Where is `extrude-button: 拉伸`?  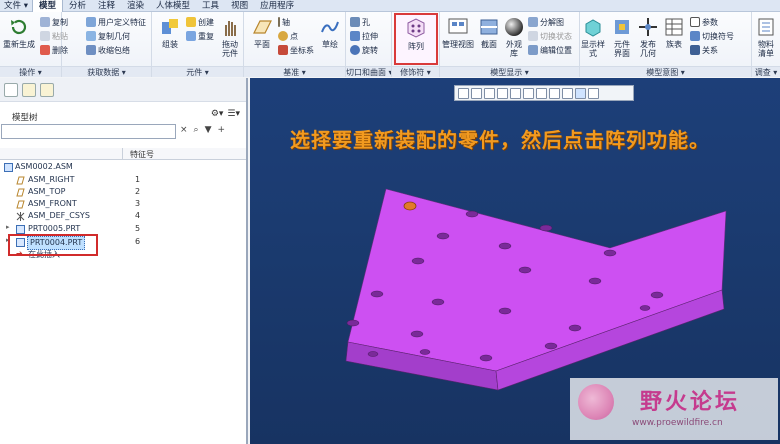 extrude-button: 拉伸 is located at coordinates (364, 36).